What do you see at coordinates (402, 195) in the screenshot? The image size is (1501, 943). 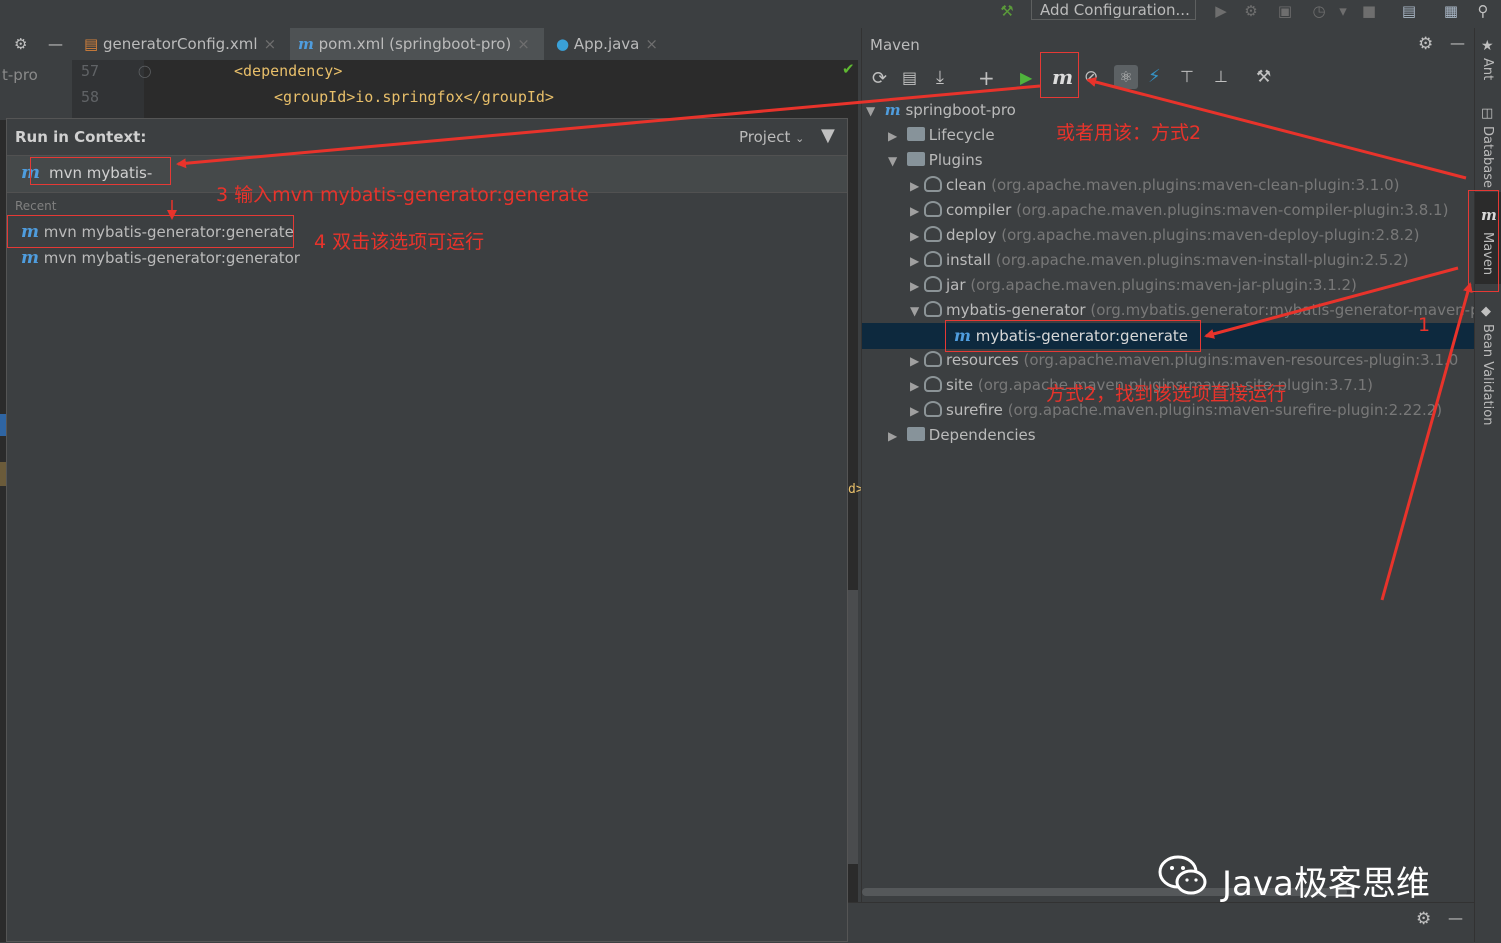 I see `annotation-step3: 3 输入mvn mybatis-generator:generate` at bounding box center [402, 195].